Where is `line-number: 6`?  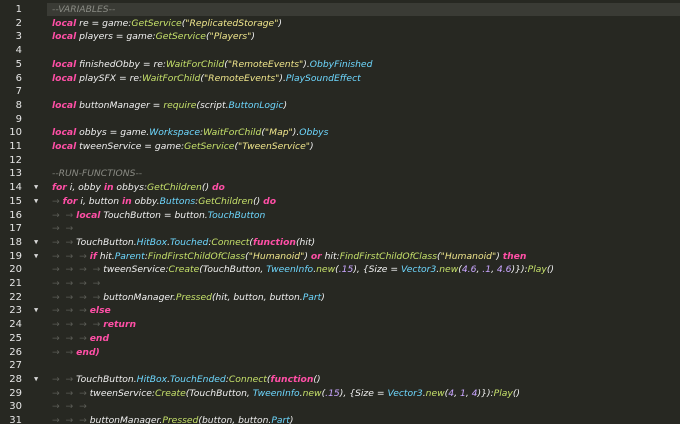 line-number: 6 is located at coordinates (18, 78).